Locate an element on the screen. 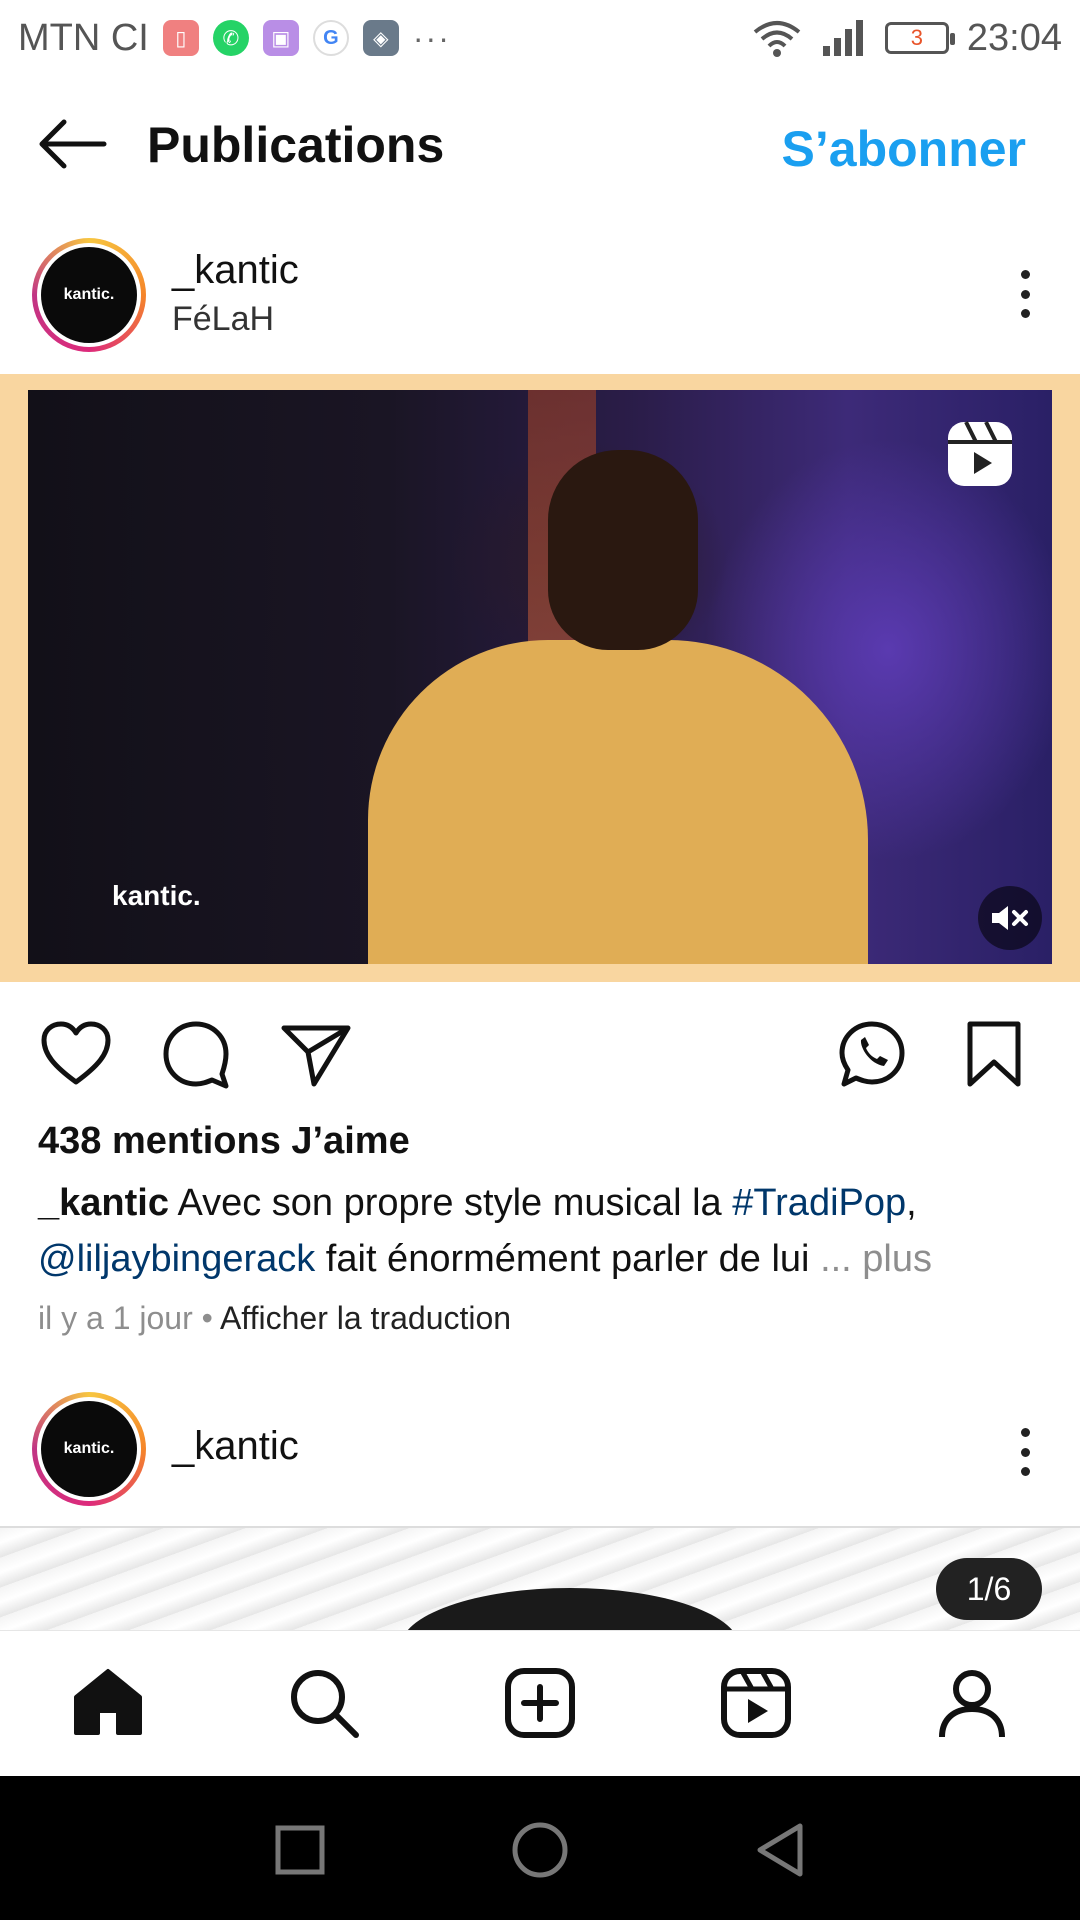 This screenshot has height=1920, width=1080. post-timestamp: il y a 1 jour is located at coordinates (115, 1318).